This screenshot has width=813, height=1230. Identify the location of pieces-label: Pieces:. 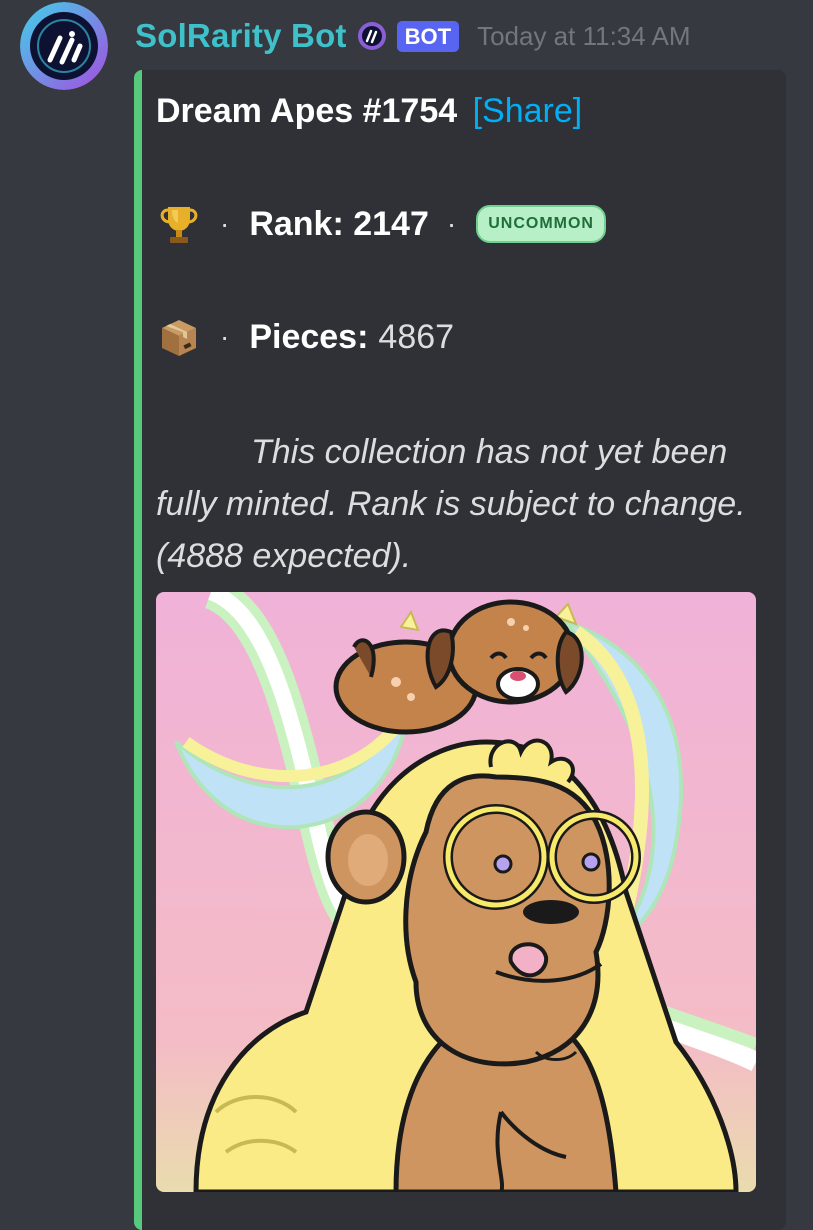
(309, 336).